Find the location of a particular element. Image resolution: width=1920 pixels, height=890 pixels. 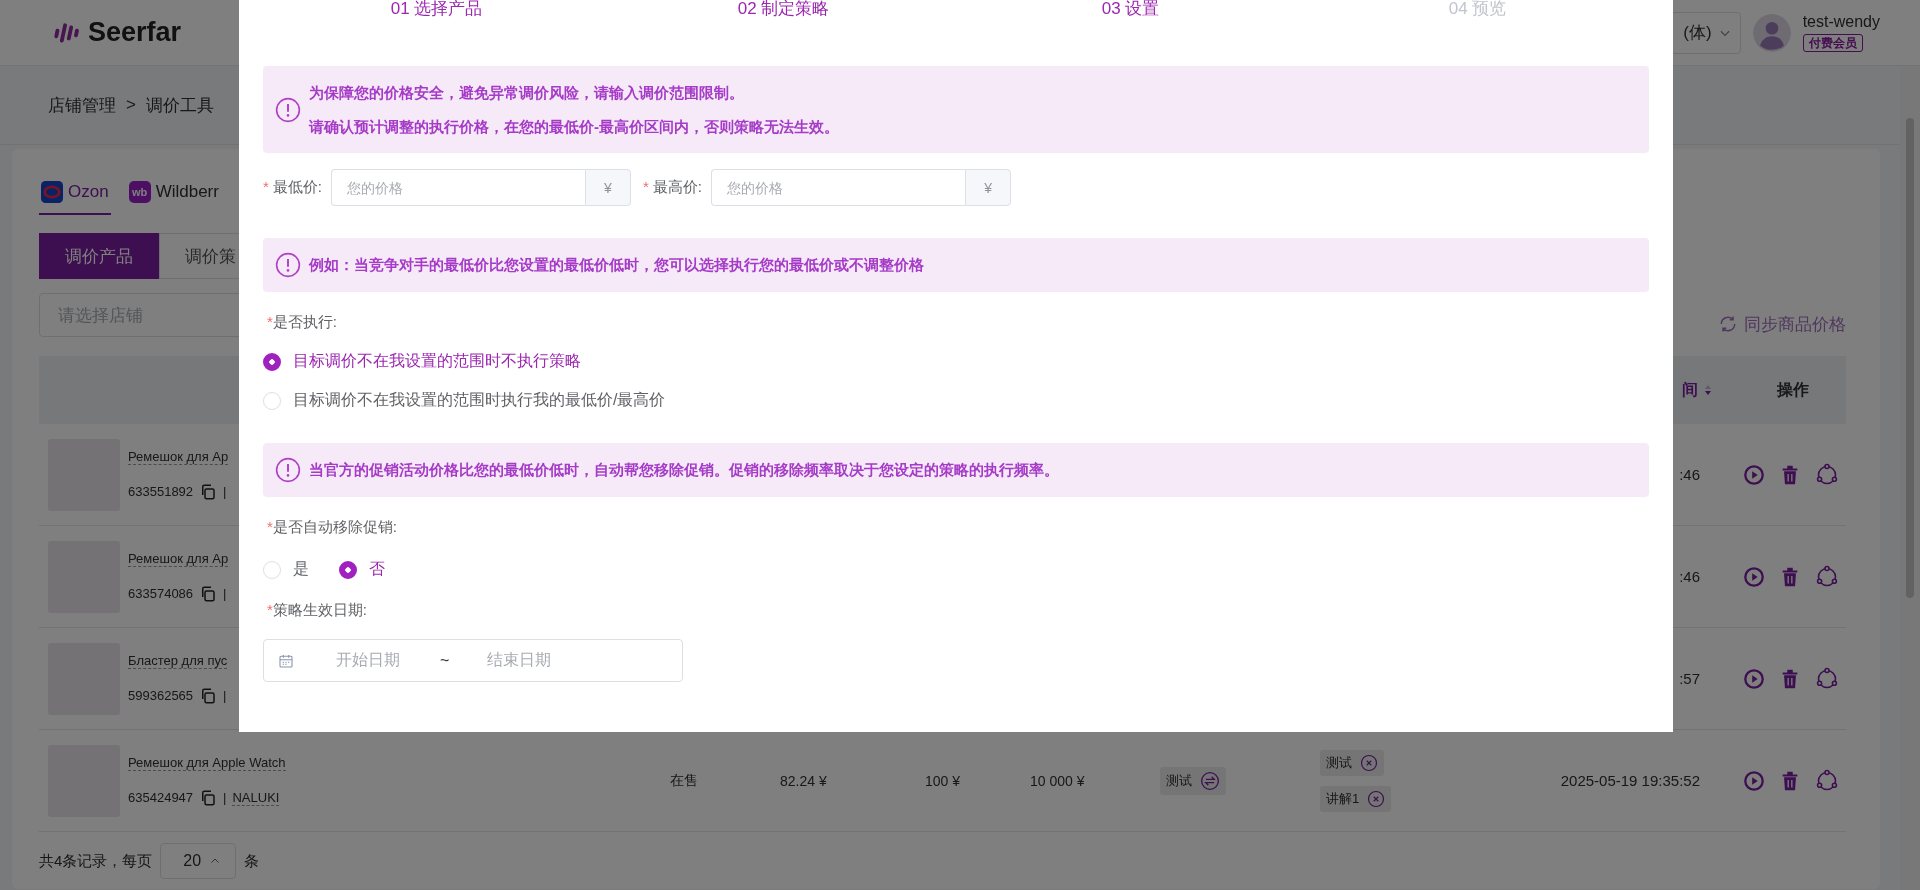

step-label: 01 选择产品 is located at coordinates (436, 10).